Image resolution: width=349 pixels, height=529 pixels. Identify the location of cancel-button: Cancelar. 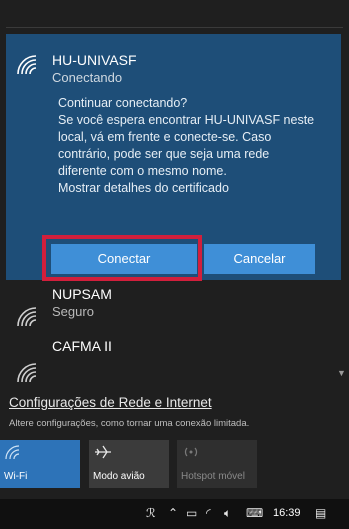
(259, 259).